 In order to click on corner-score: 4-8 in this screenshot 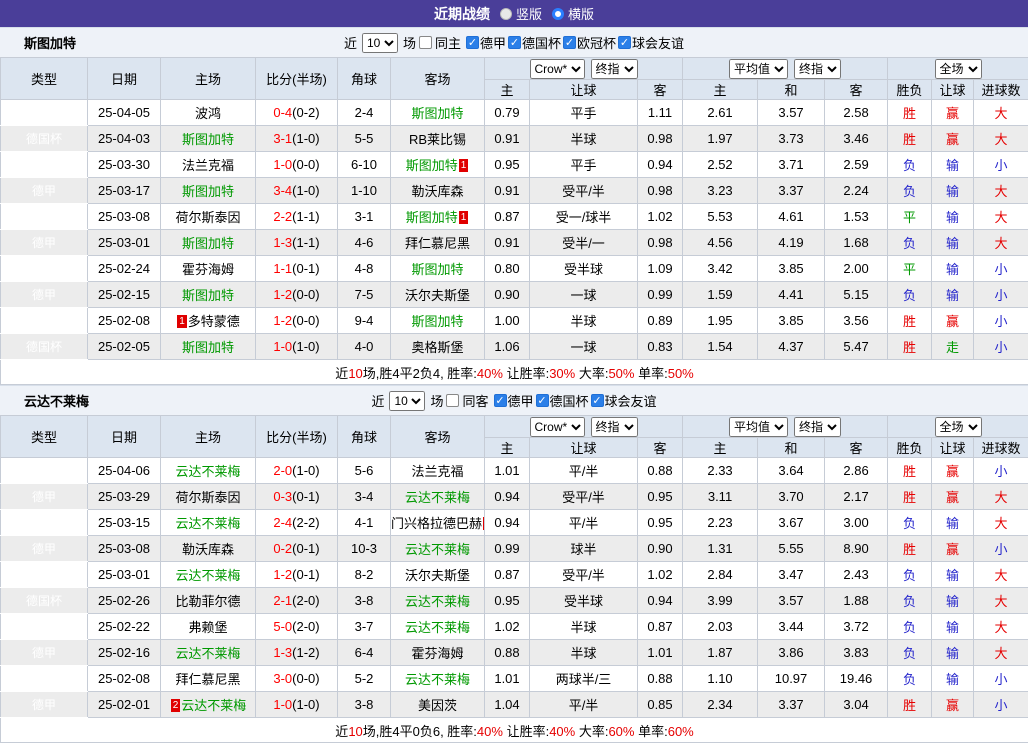, I will do `click(364, 269)`.